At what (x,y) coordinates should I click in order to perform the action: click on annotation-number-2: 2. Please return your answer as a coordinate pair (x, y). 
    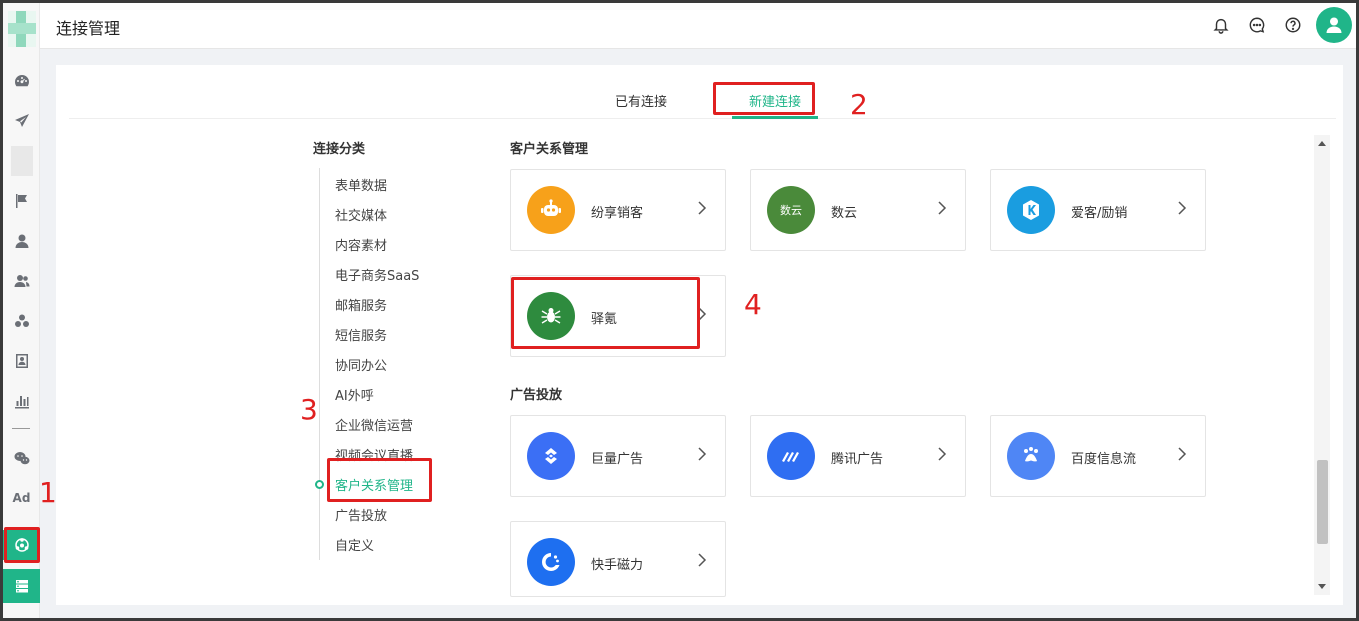
    Looking at the image, I should click on (859, 104).